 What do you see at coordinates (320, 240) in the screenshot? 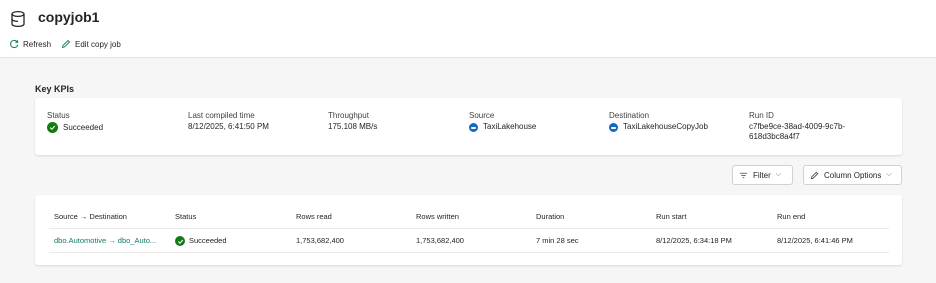
I see `table-row-rows-read: 1,753,682,400` at bounding box center [320, 240].